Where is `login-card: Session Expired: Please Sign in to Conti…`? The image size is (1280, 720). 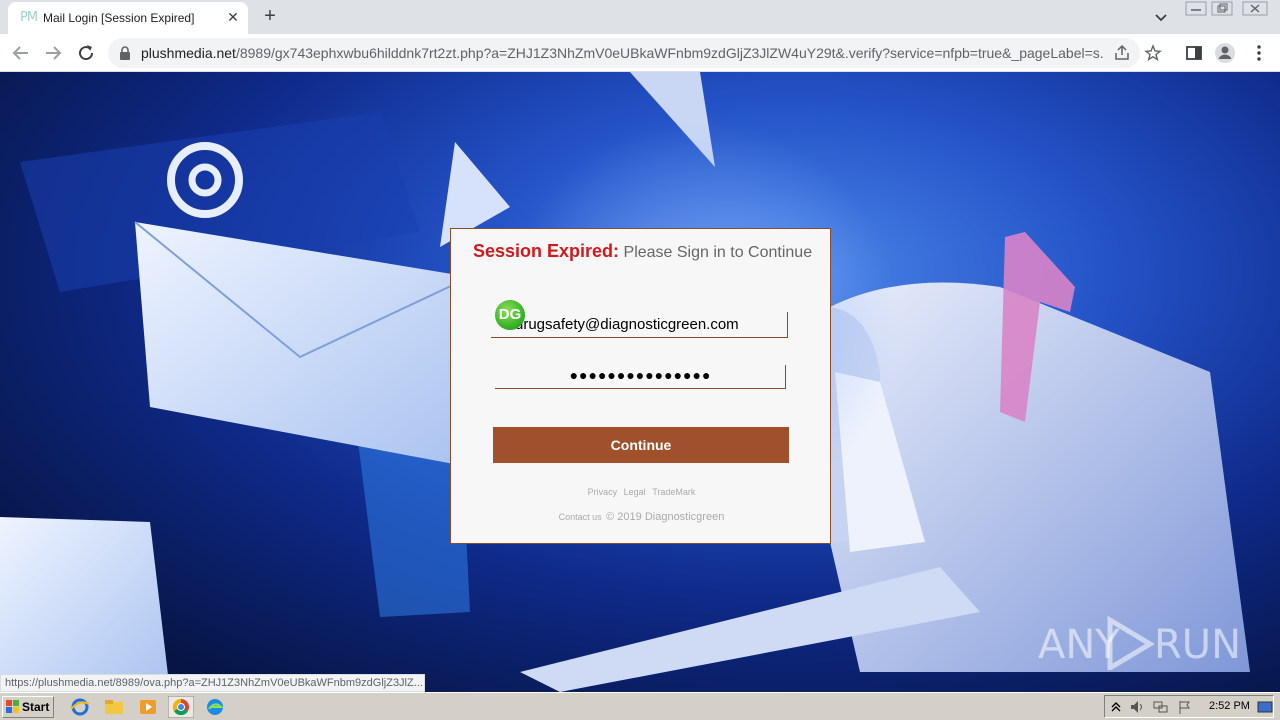 login-card: Session Expired: Please Sign in to Conti… is located at coordinates (640, 386).